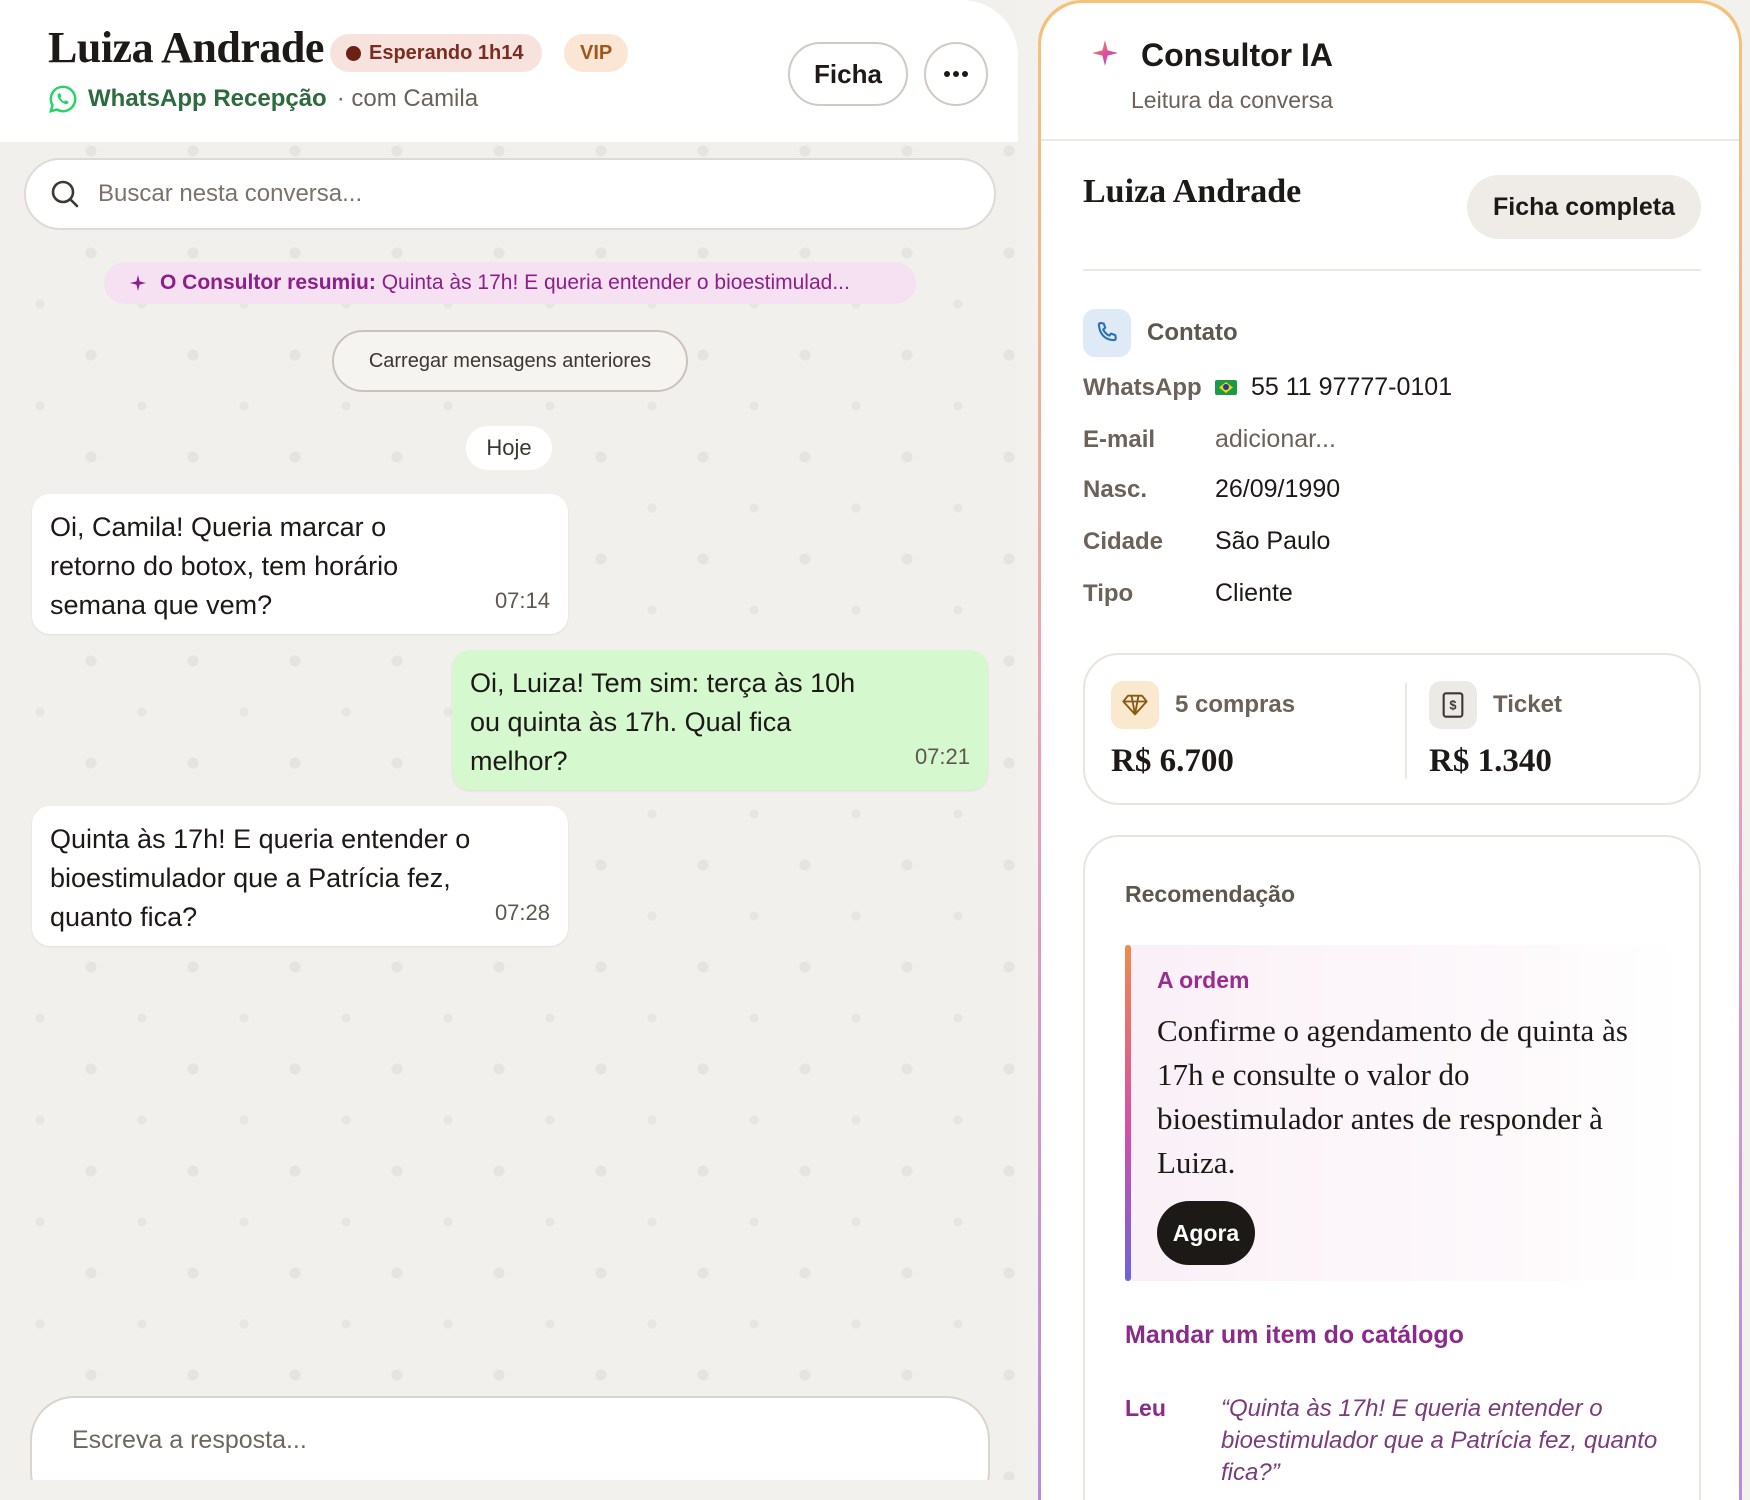  What do you see at coordinates (942, 756) in the screenshot?
I see `message-time: 07:21` at bounding box center [942, 756].